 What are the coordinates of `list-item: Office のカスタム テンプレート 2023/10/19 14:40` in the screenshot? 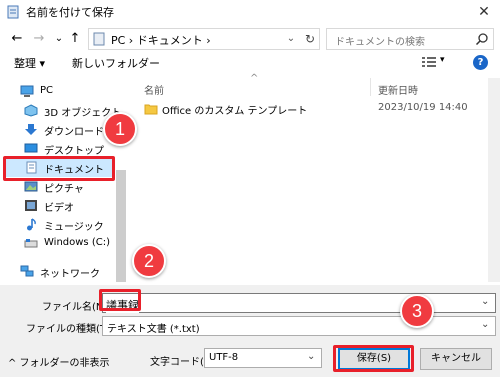 It's located at (320, 109).